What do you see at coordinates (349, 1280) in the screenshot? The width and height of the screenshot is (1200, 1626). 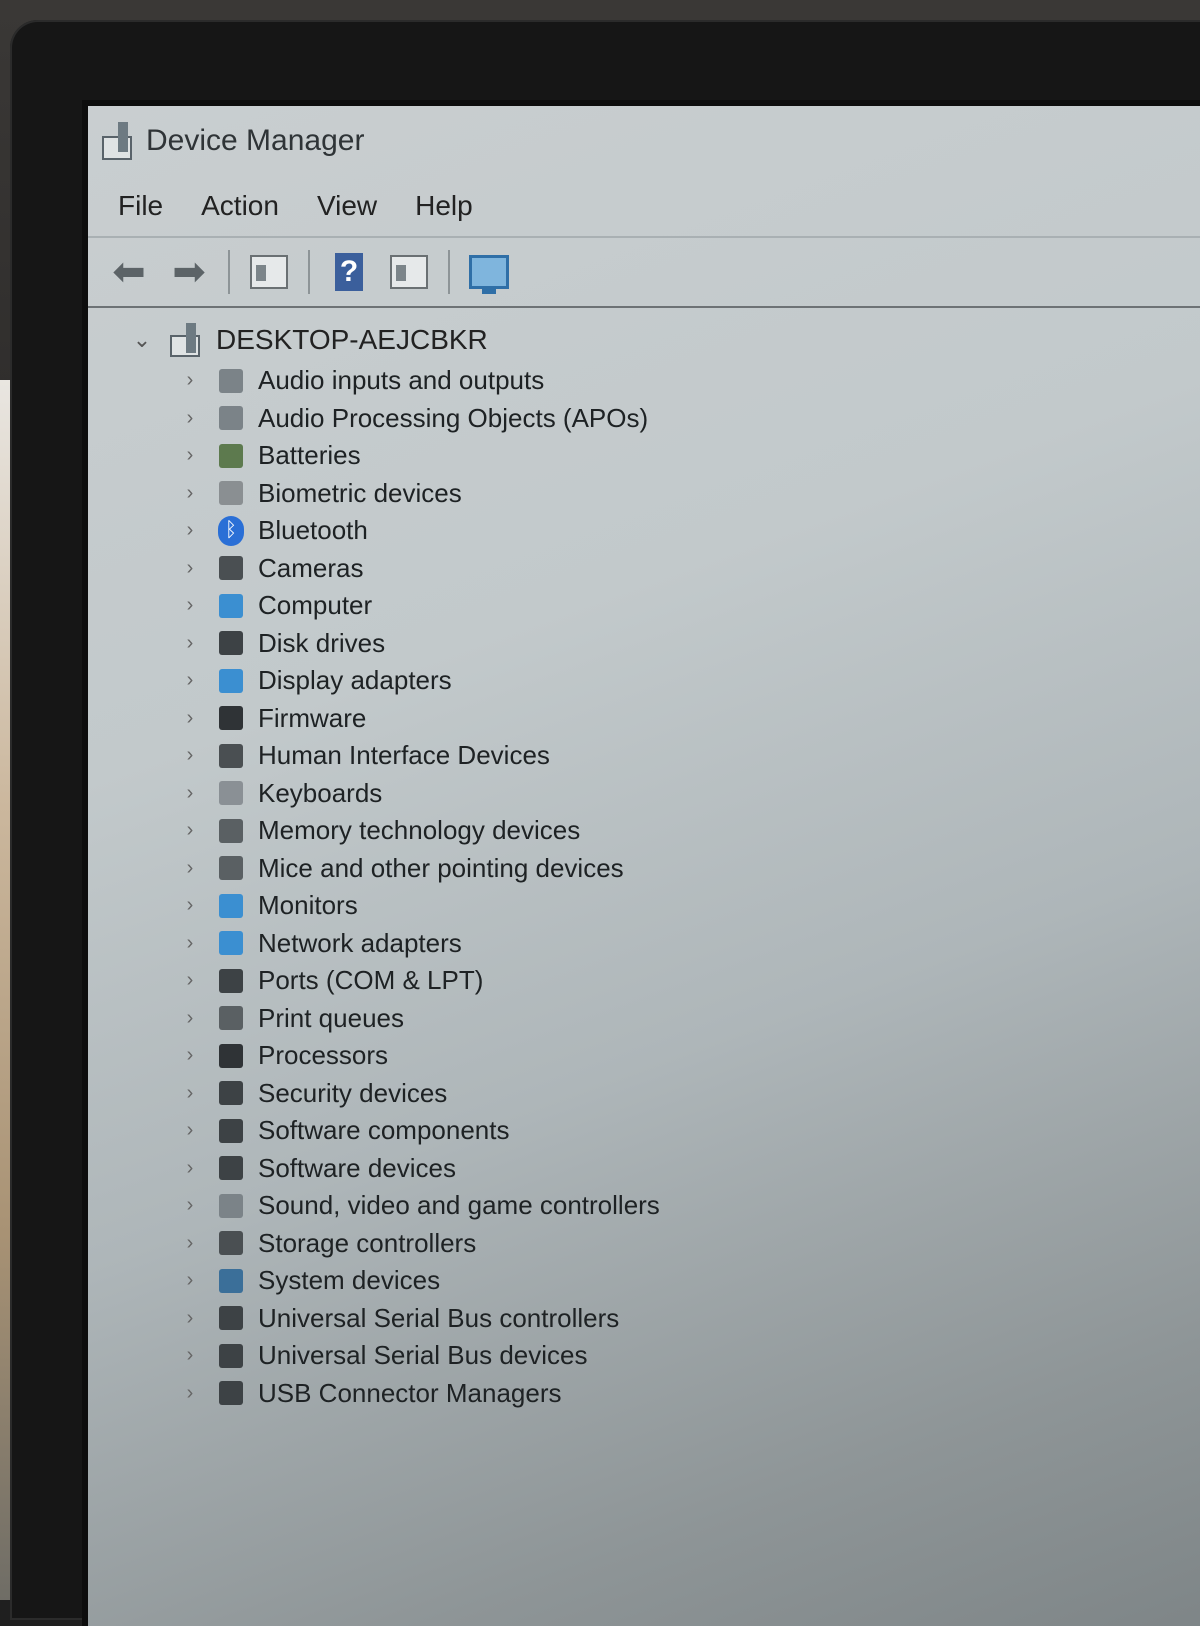 I see `category-label: System devices` at bounding box center [349, 1280].